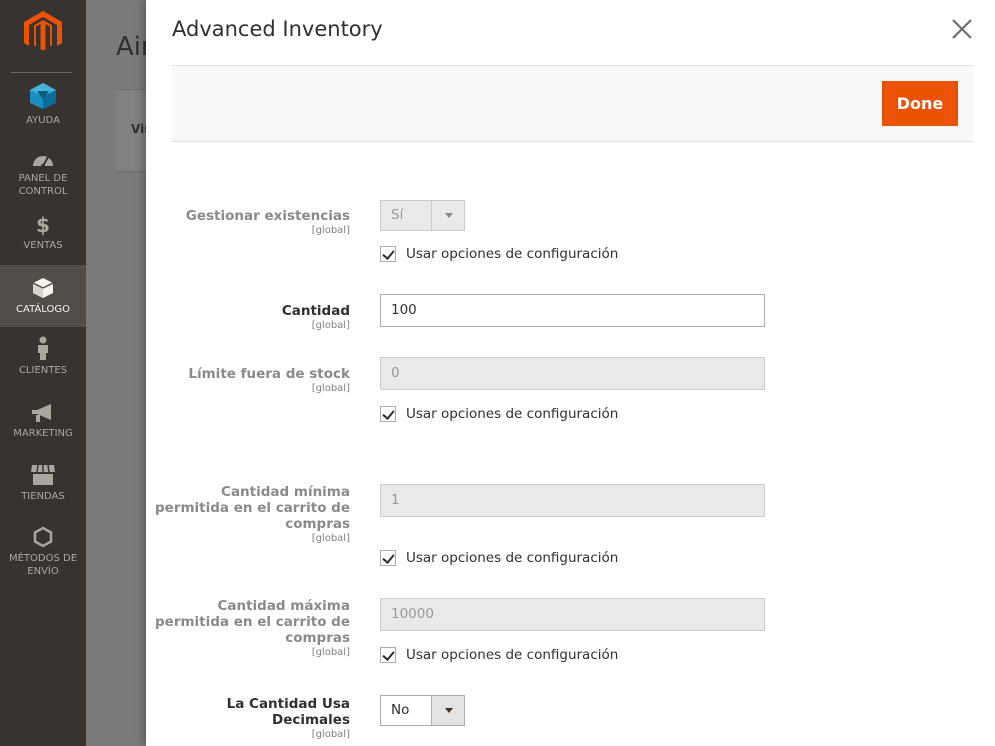 The height and width of the screenshot is (746, 995). I want to click on manage-stock-select: Sí, so click(422, 215).